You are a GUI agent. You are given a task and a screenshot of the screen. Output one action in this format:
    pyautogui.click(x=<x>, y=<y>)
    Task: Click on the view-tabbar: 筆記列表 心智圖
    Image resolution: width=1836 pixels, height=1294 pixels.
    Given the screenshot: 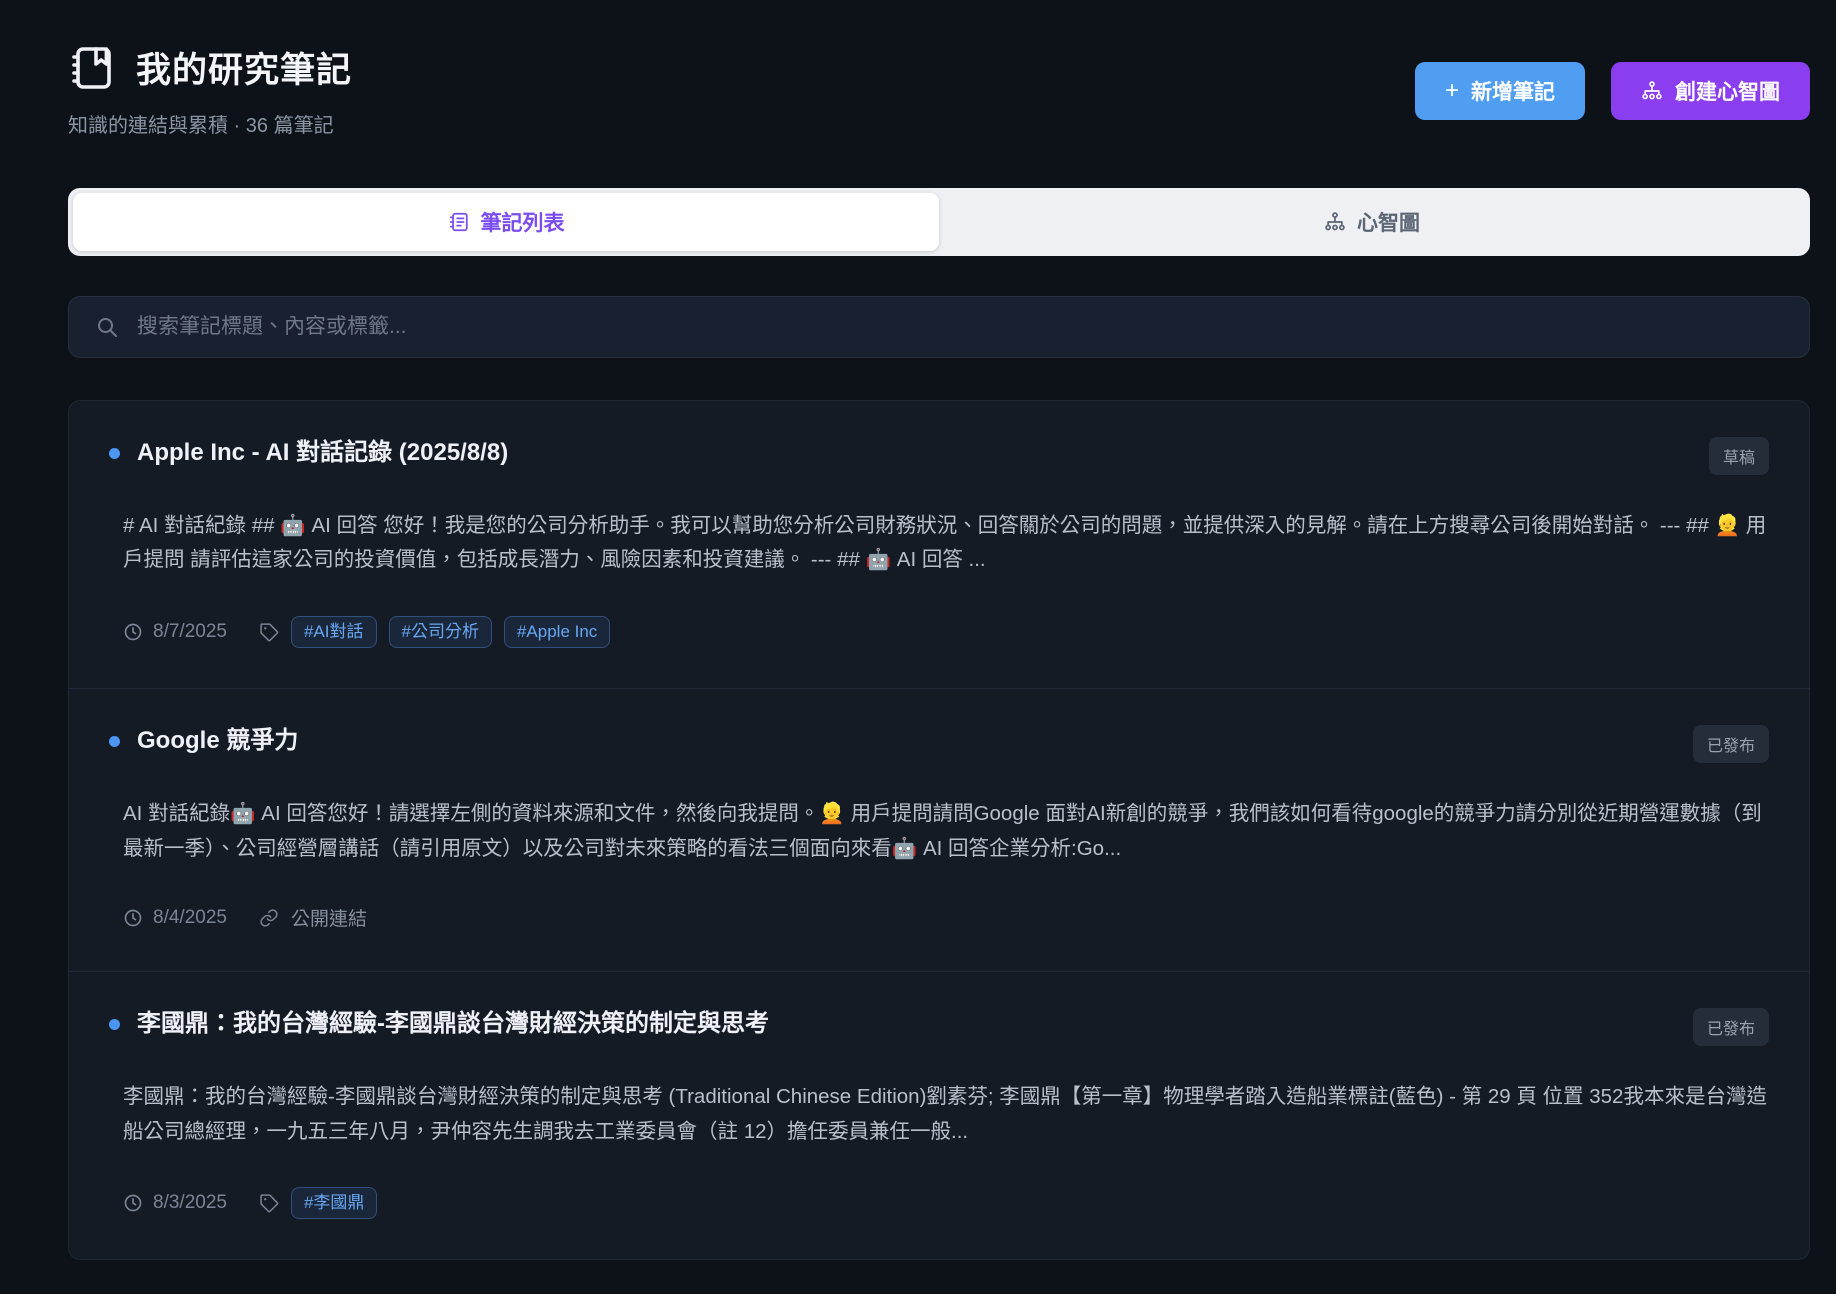 What is the action you would take?
    pyautogui.click(x=939, y=222)
    